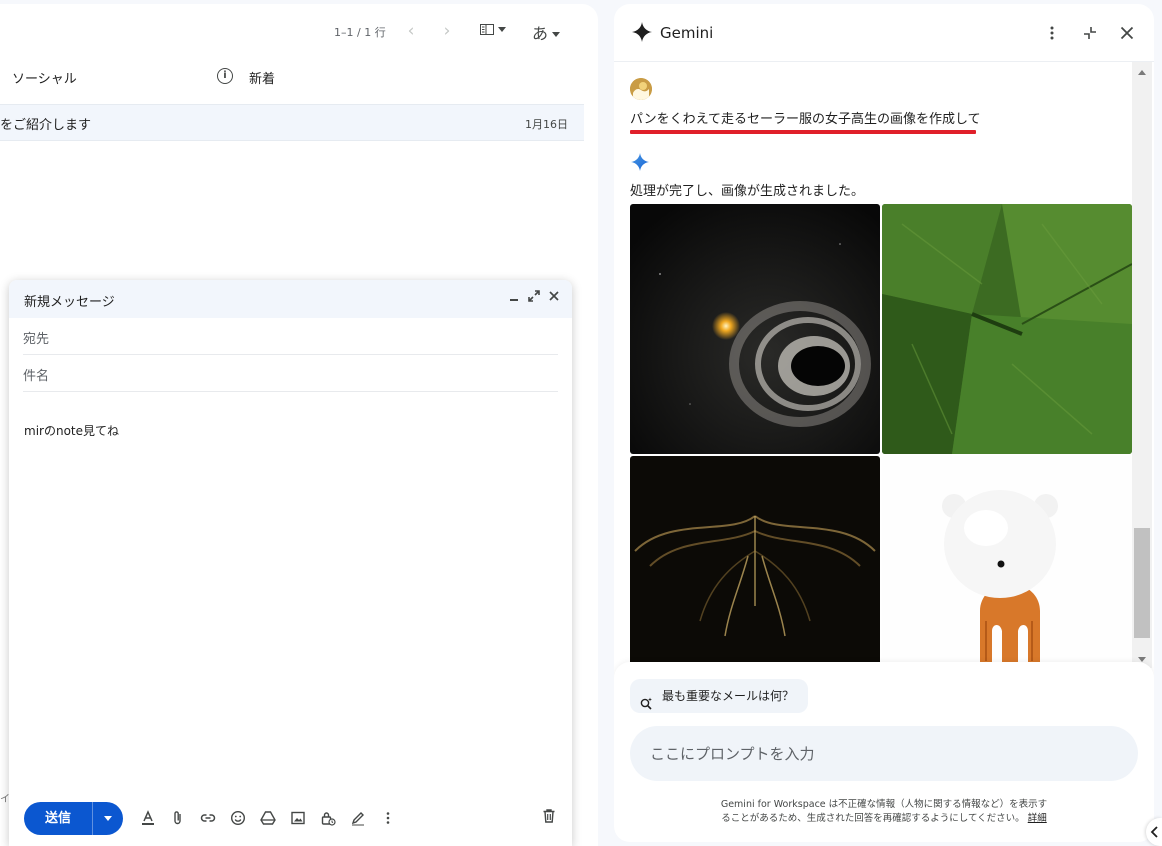 This screenshot has width=1162, height=846. I want to click on chevron-left-icon, so click(1154, 832).